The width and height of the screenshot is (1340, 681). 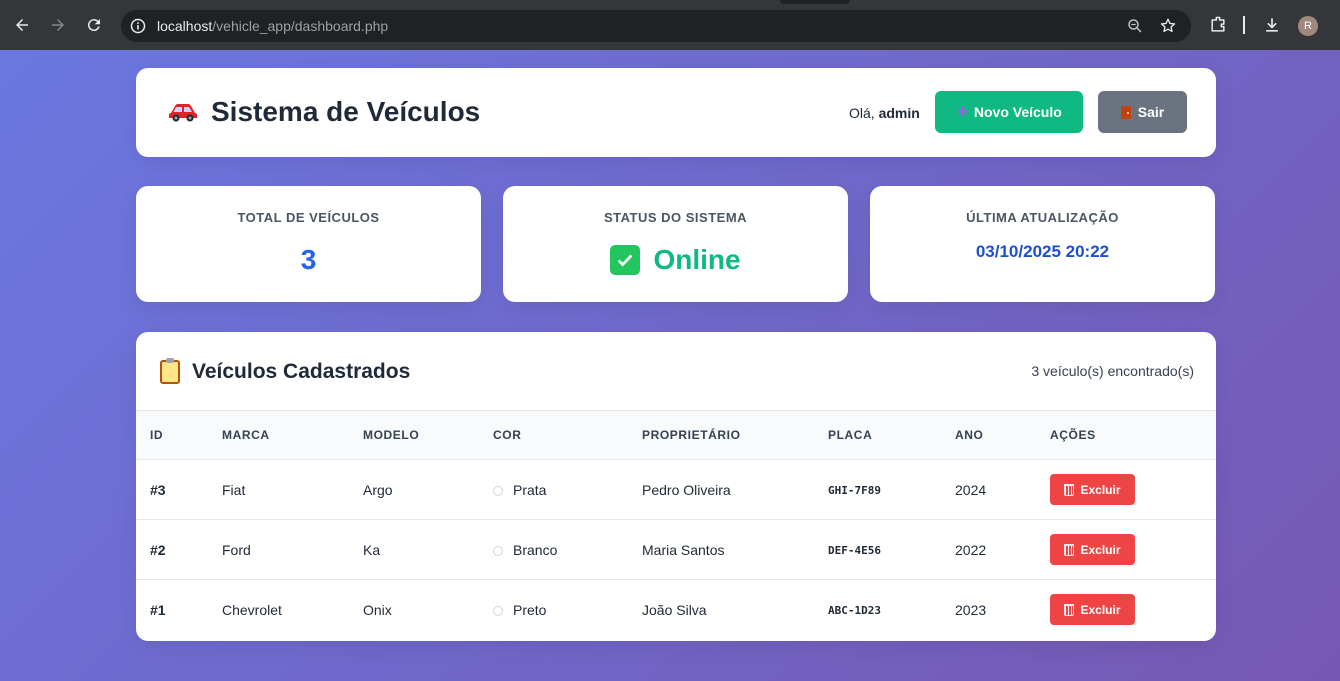 I want to click on bookmark-star-icon, so click(x=1168, y=26).